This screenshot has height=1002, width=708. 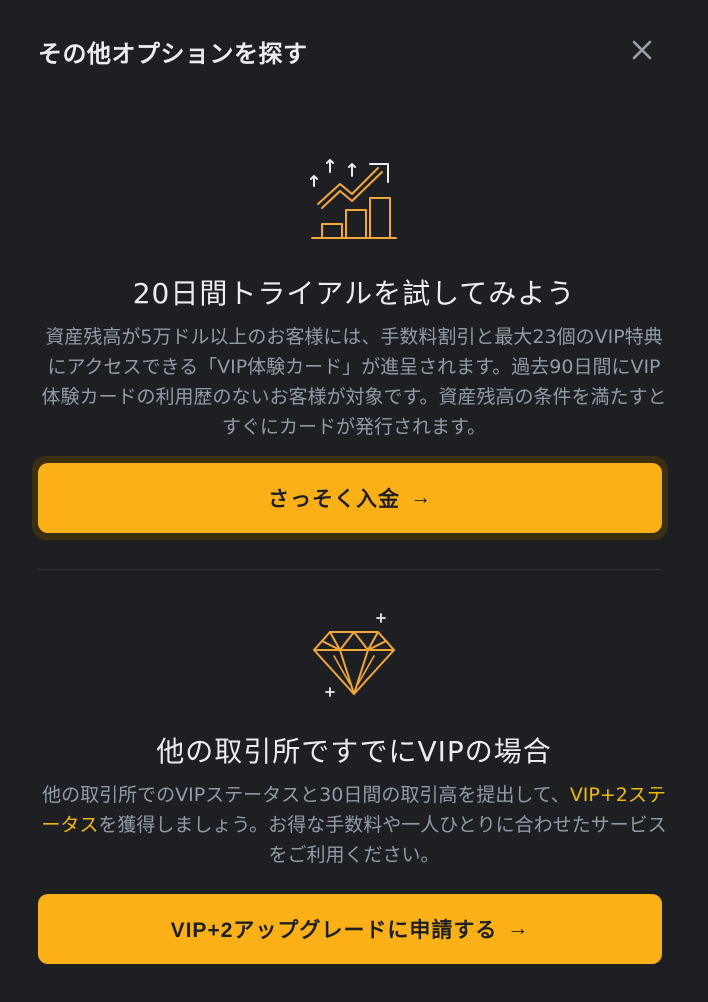 I want to click on trial-heading: 20日間トライアルを試してみよう, so click(x=354, y=293).